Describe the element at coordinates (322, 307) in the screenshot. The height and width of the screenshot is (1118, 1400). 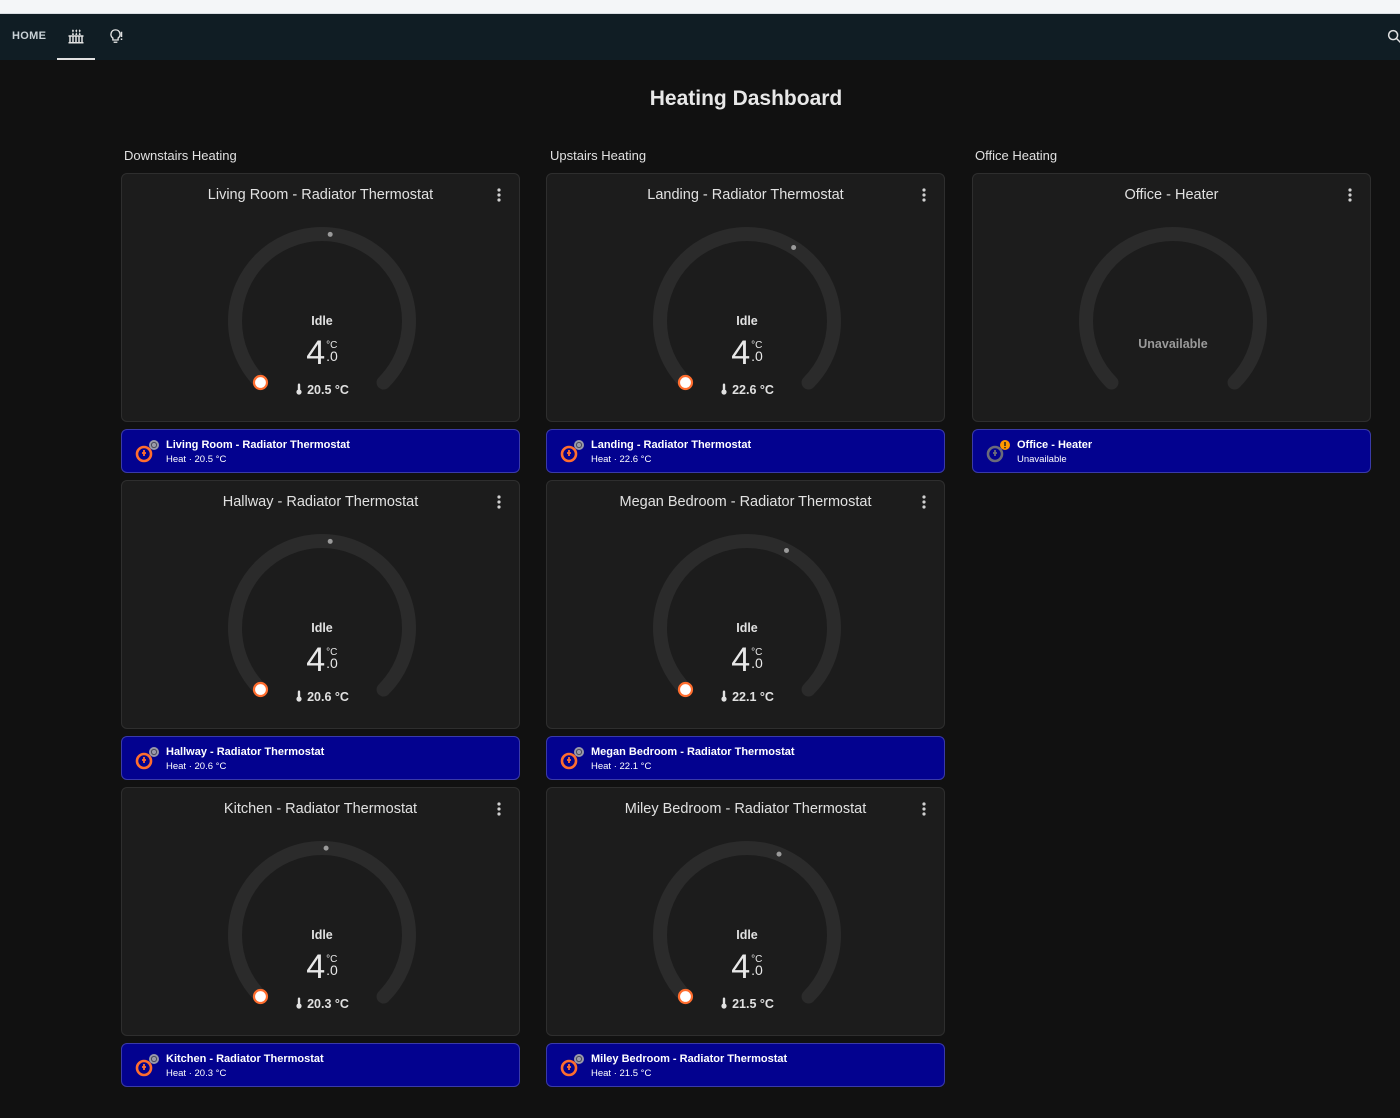
I see `thermostat-gauge: Idle 4 °C .0 20.5 °C` at that location.